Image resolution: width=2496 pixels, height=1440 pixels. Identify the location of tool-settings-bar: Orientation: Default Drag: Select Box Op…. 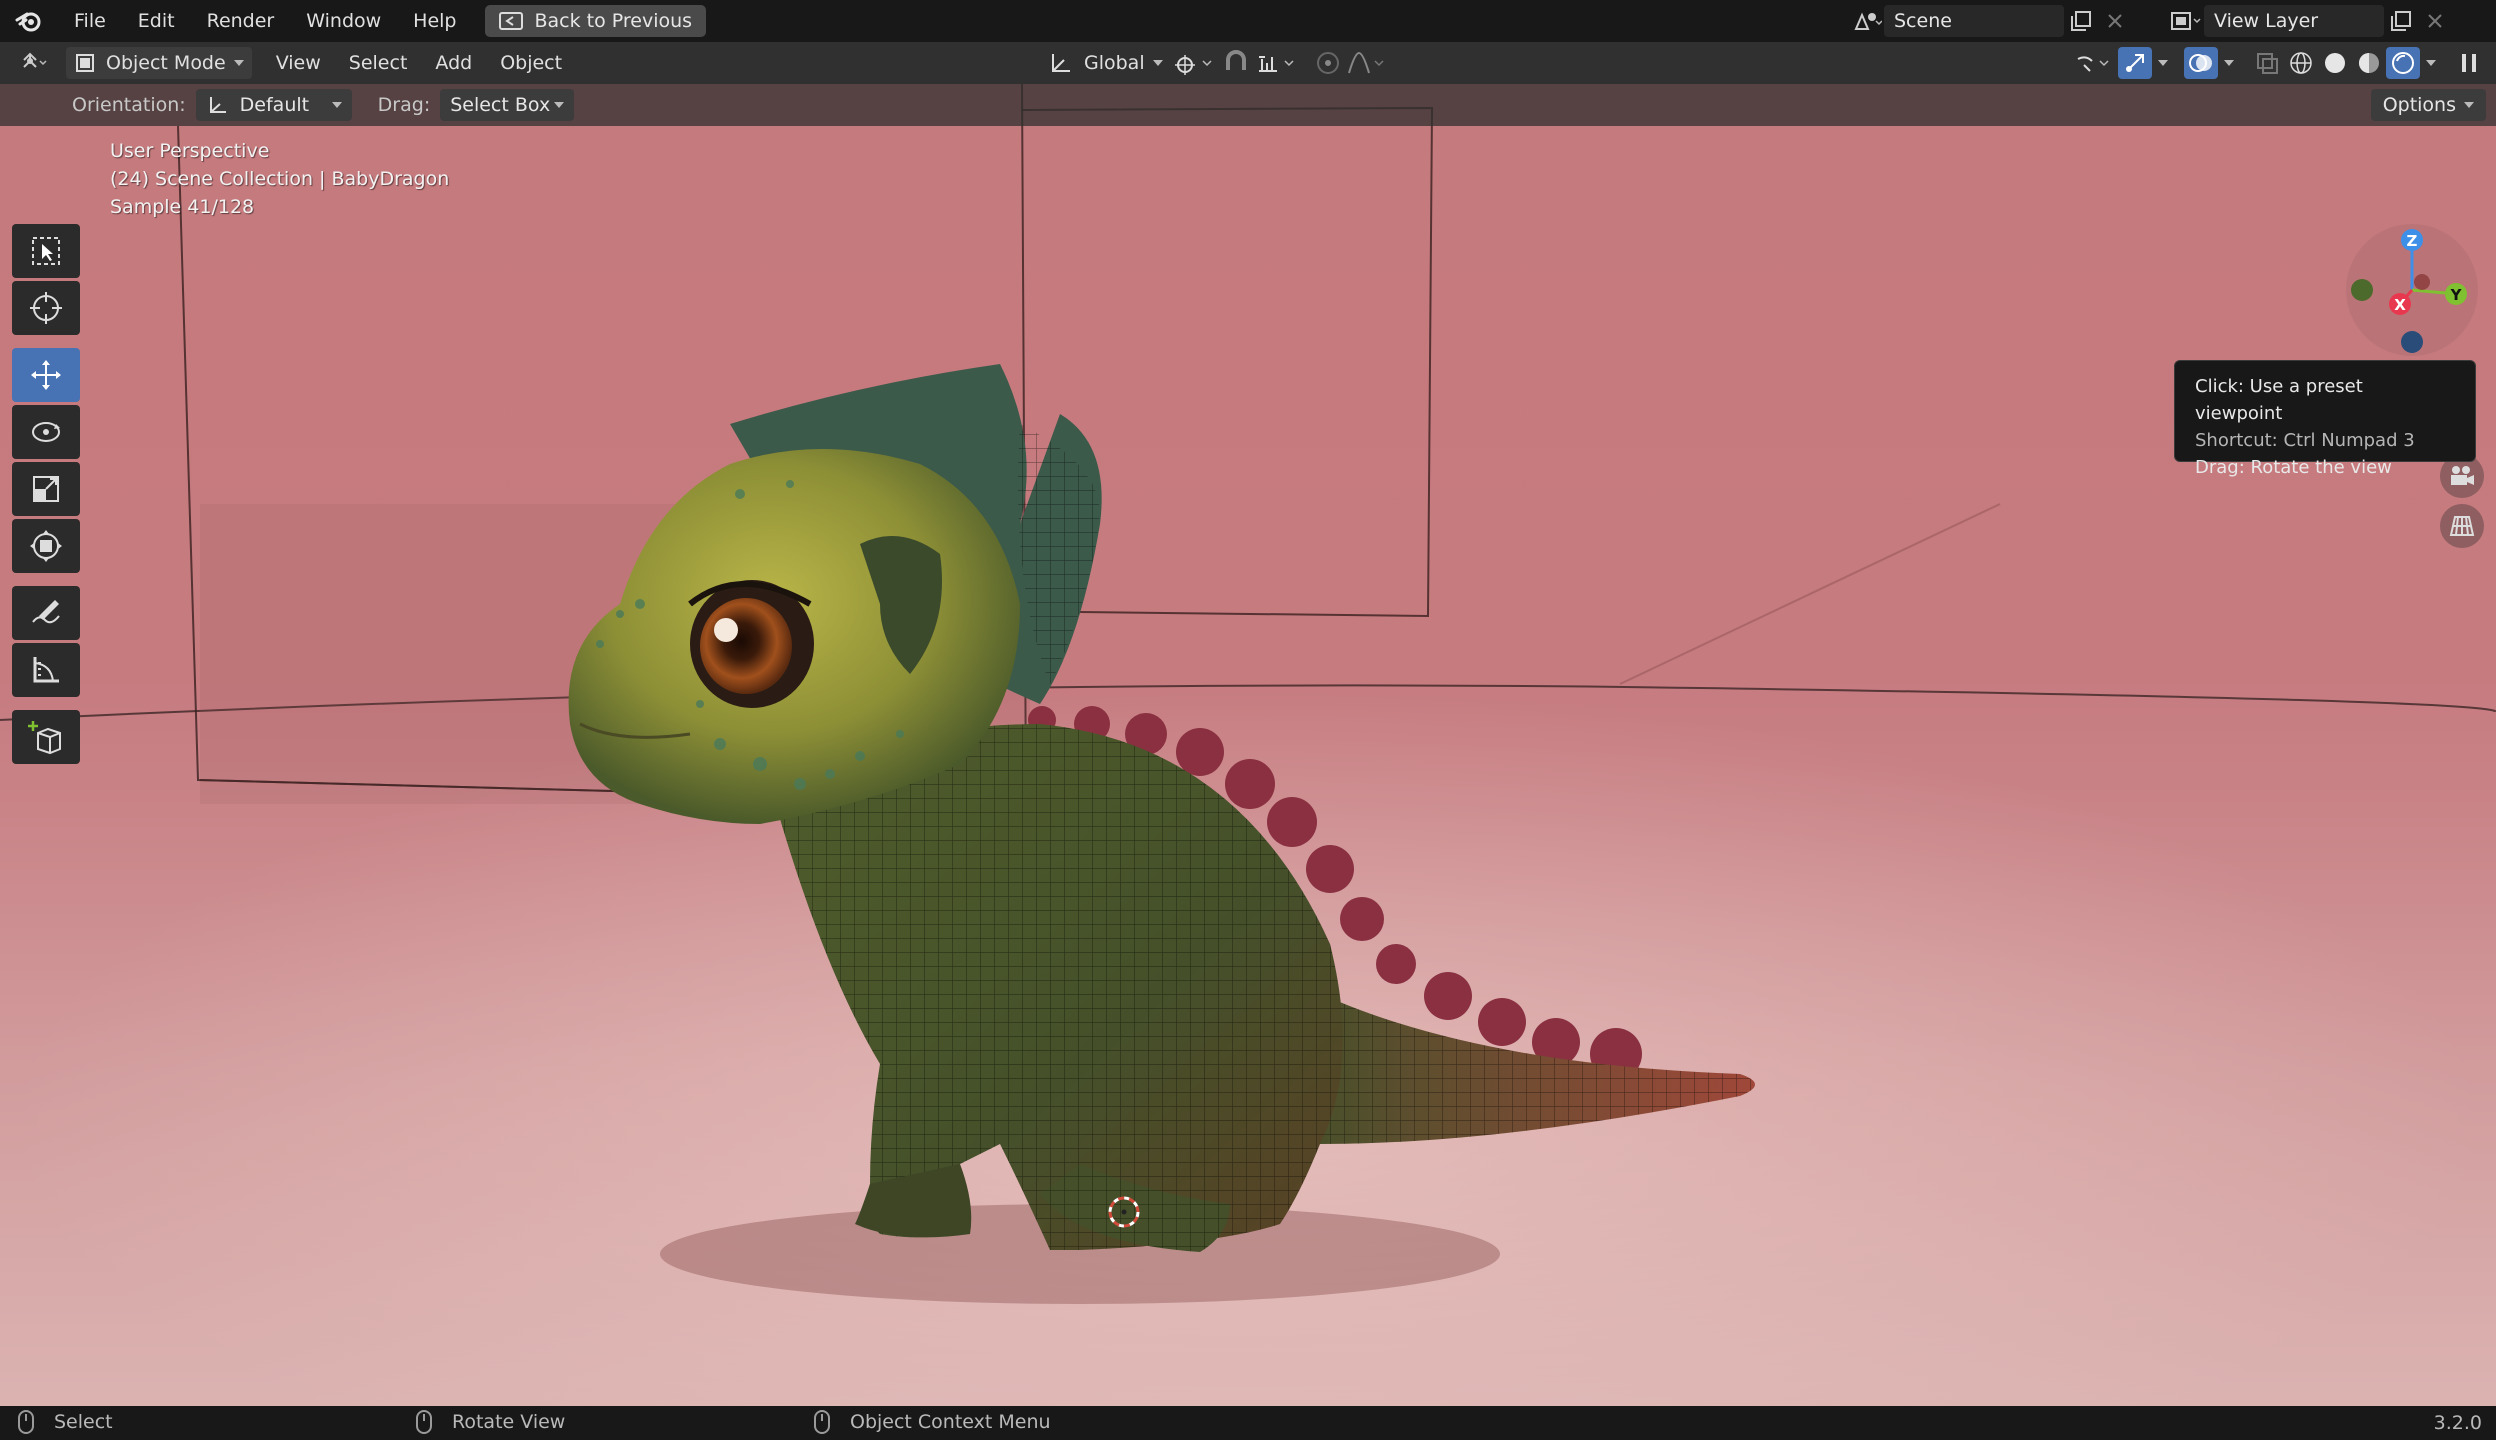
(1248, 105).